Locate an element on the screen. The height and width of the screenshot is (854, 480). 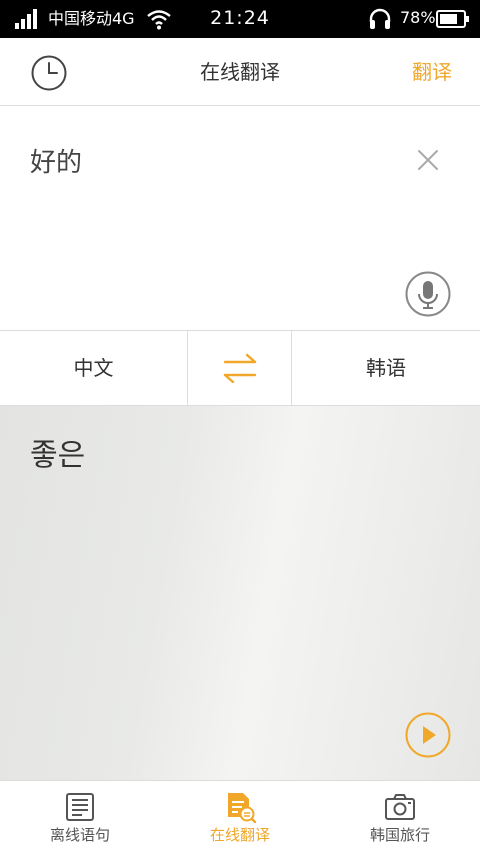
language-selector-bar: 中文 韩语 is located at coordinates (240, 368).